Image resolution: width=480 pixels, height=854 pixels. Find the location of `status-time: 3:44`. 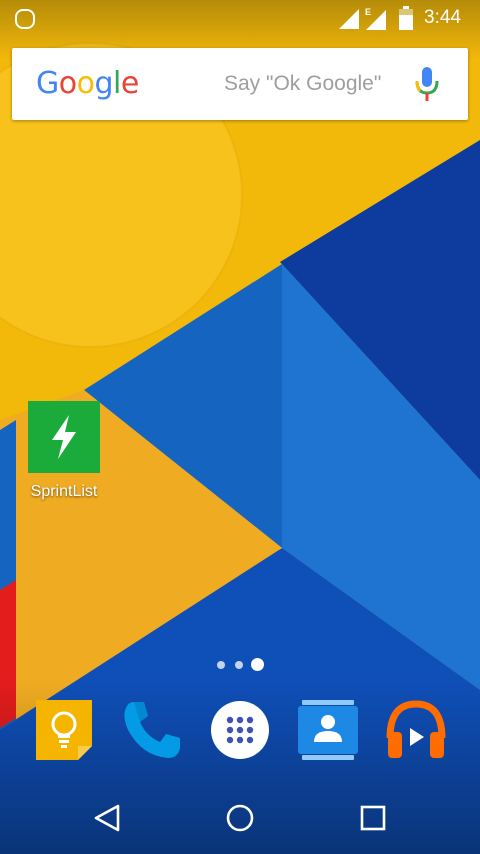

status-time: 3:44 is located at coordinates (442, 17).